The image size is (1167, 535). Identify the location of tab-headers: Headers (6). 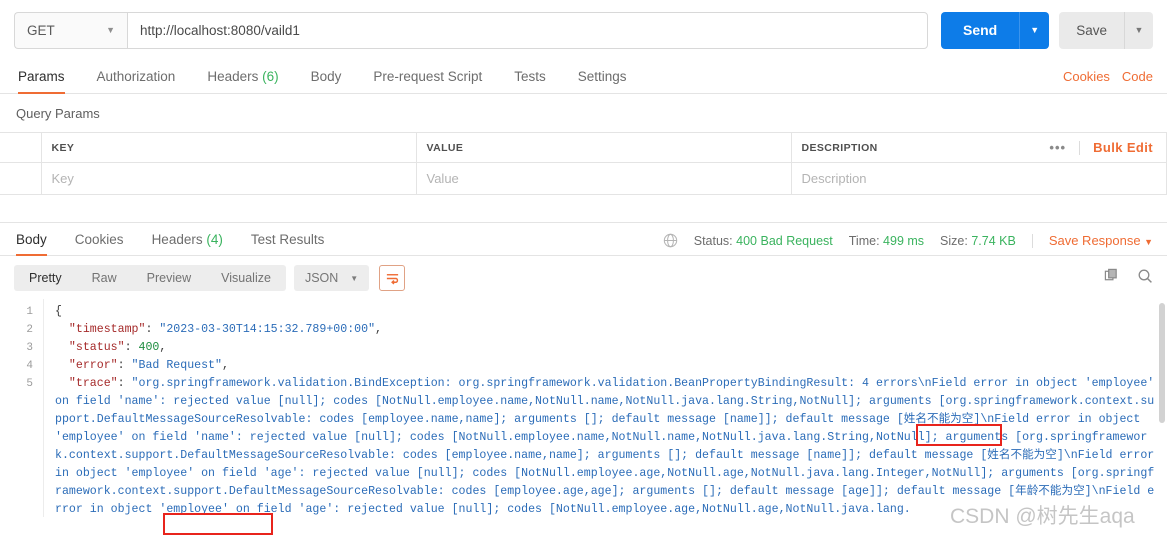
(242, 81).